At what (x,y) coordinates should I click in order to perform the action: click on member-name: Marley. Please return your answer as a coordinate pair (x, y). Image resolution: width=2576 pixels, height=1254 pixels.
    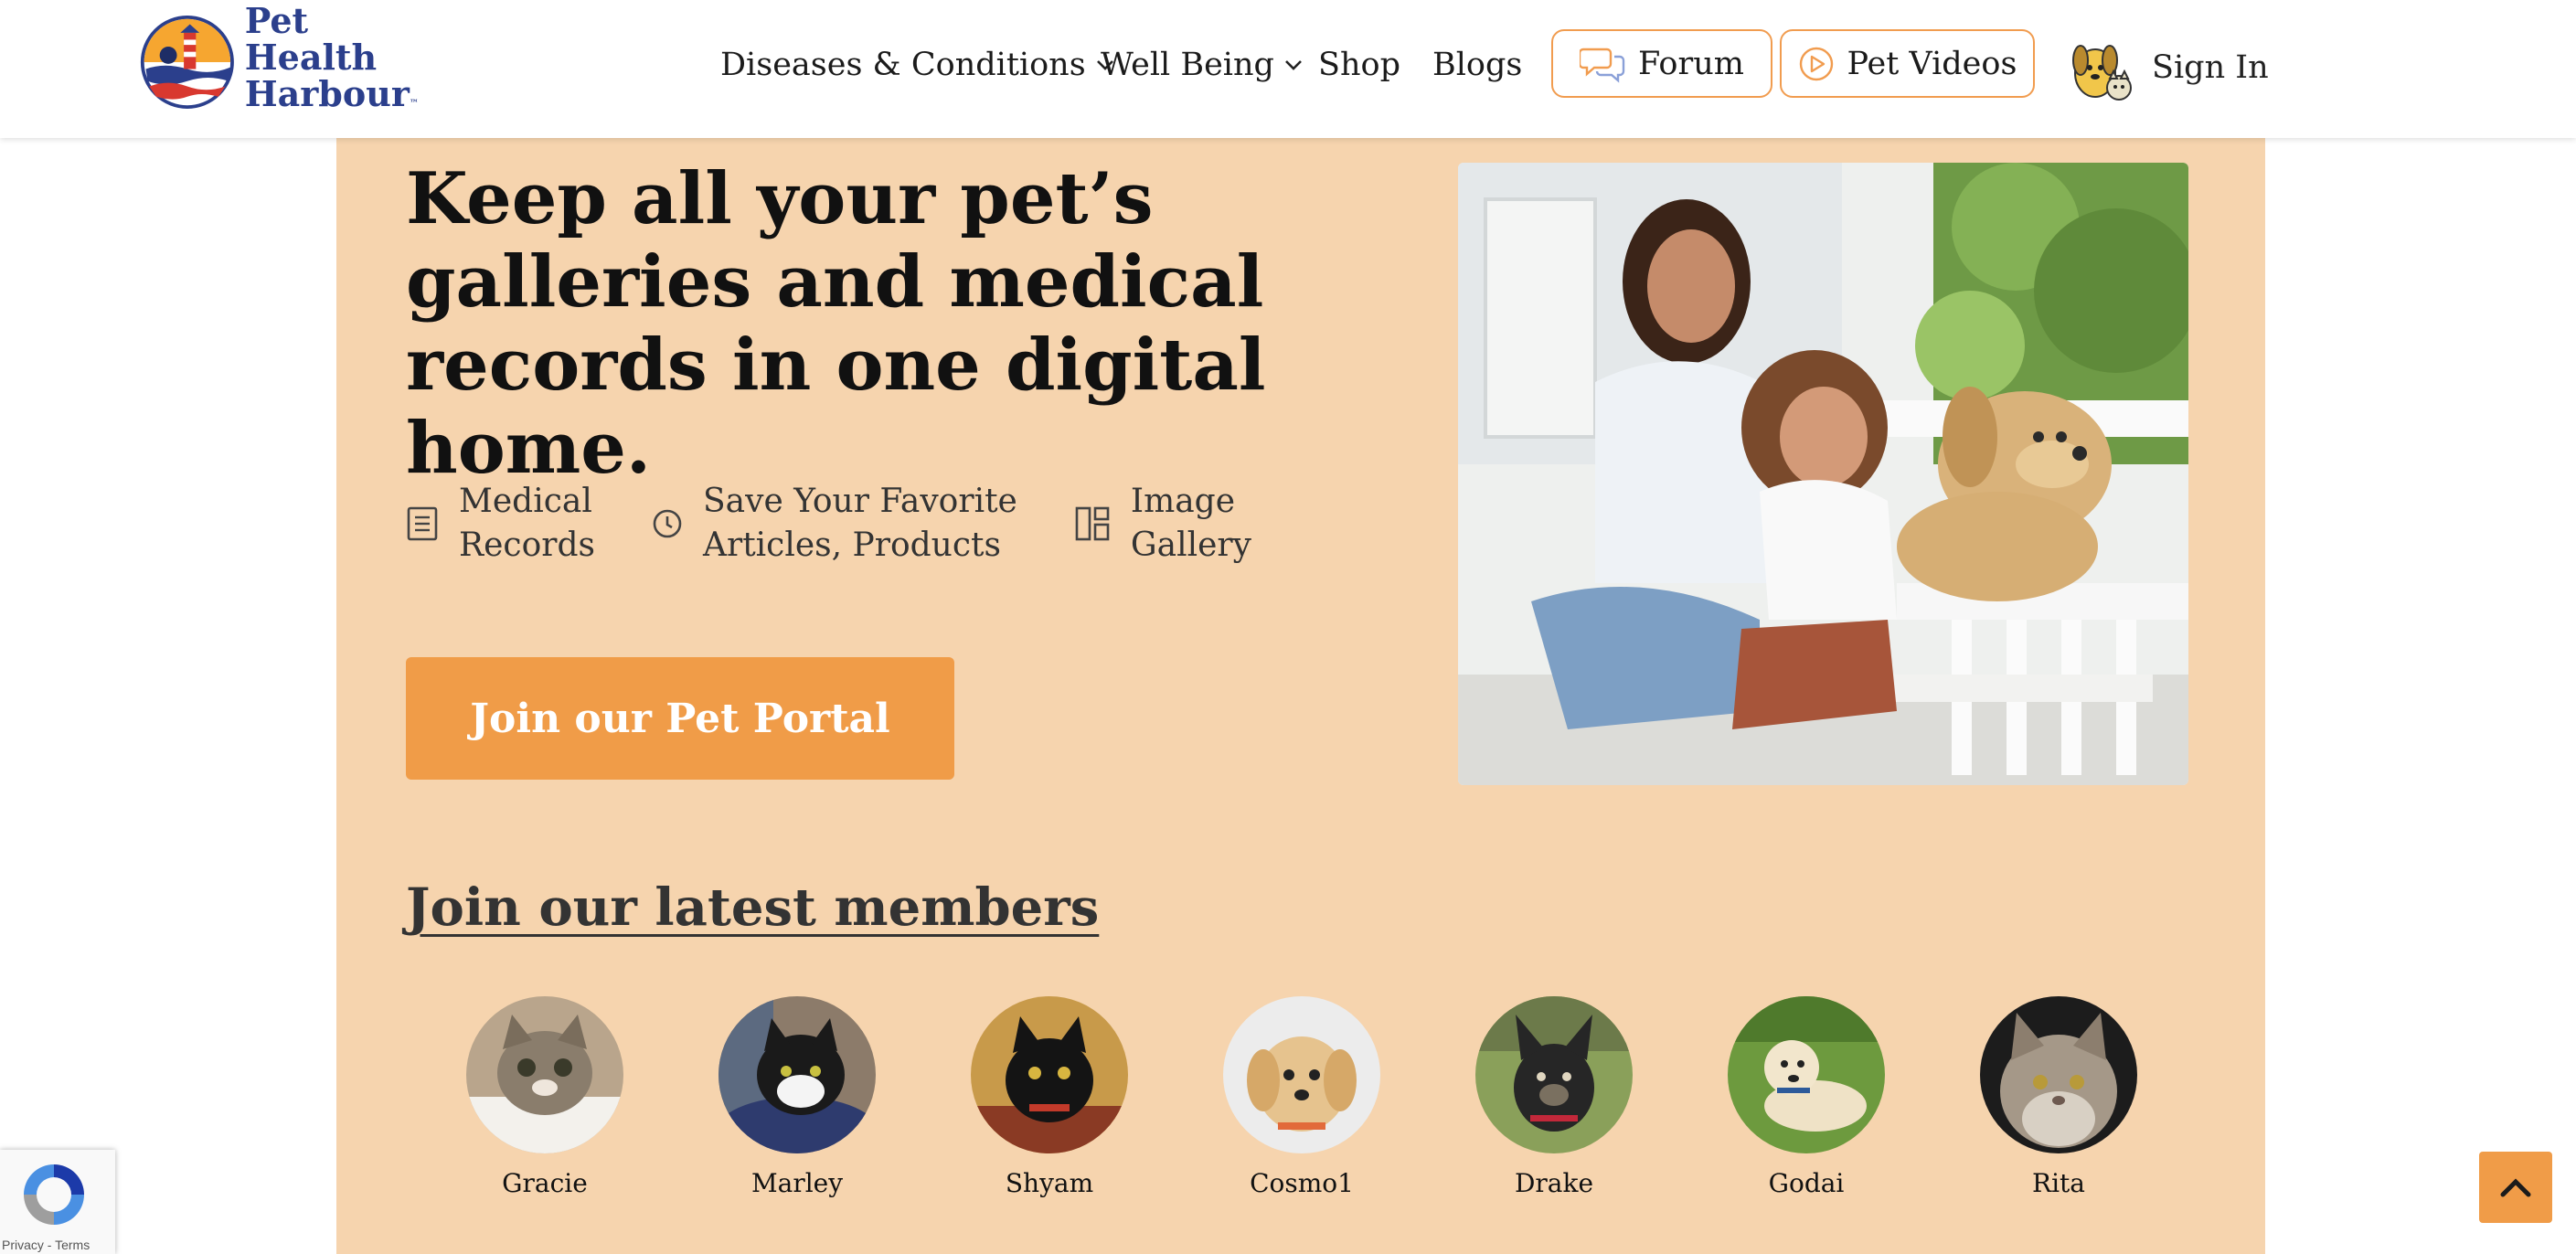
    Looking at the image, I should click on (797, 1183).